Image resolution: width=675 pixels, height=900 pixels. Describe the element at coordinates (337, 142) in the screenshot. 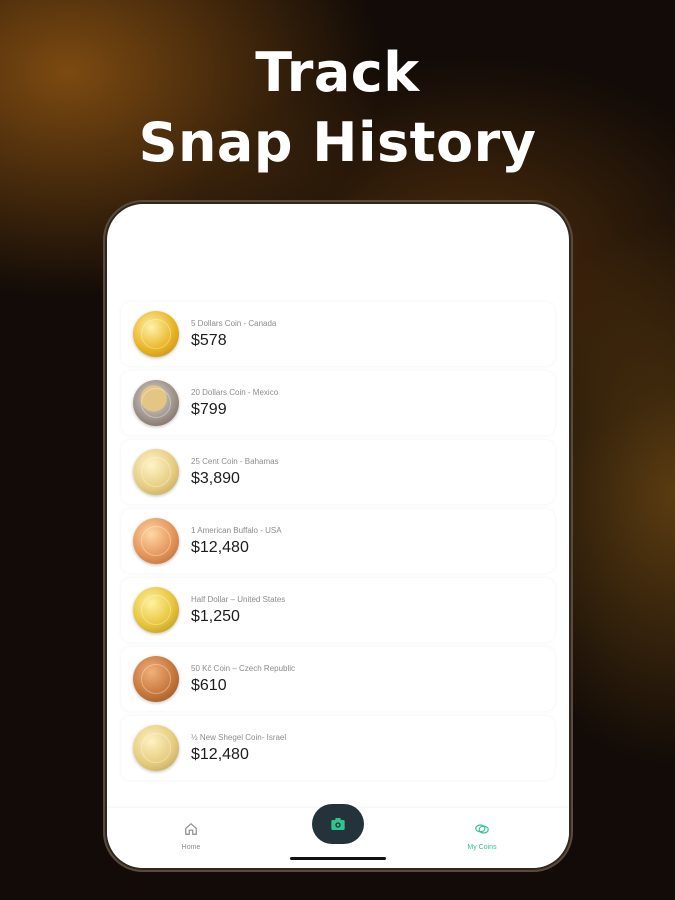

I see `headline-line-2: Snap History` at that location.